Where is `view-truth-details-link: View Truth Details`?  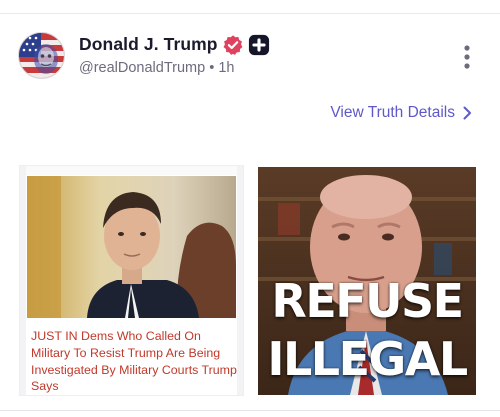
view-truth-details-link: View Truth Details is located at coordinates (401, 113).